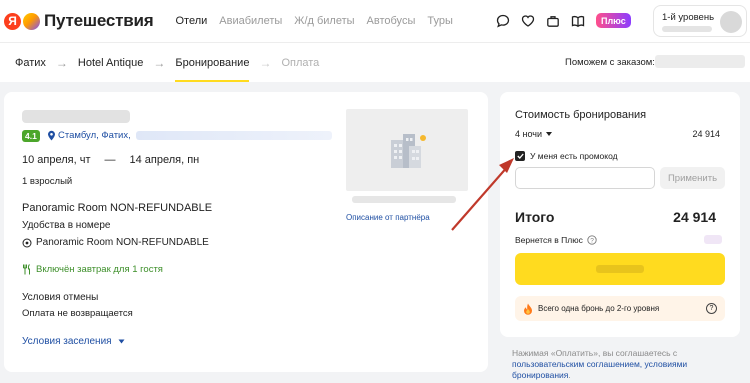  I want to click on nav-flights: Авиабилеты, so click(250, 21).